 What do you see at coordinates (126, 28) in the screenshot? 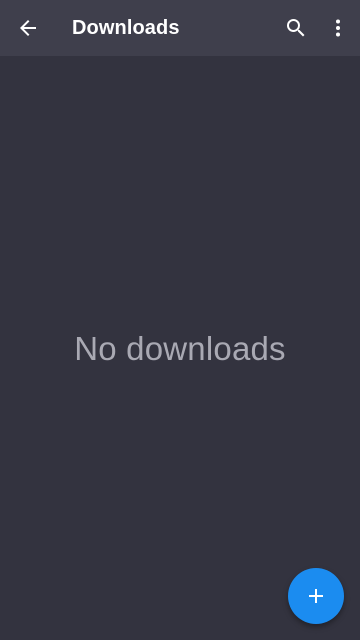
I see `page-title: Downloads` at bounding box center [126, 28].